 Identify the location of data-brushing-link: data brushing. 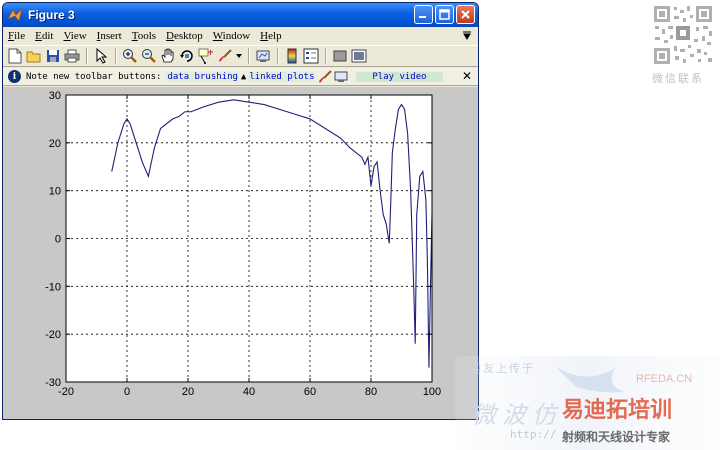
(202, 76).